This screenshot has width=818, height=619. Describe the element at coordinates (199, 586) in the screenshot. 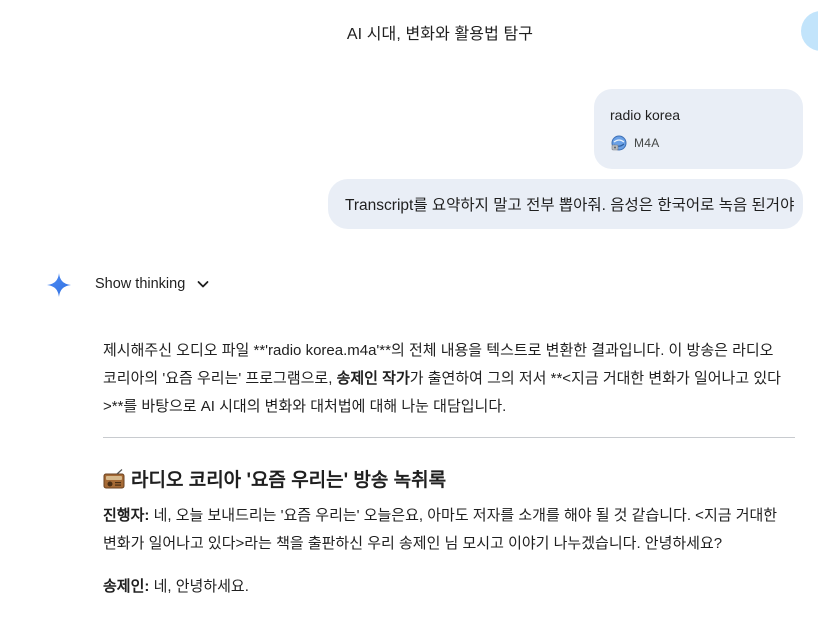

I see `speaker-text: 네, 안녕하세요.` at that location.